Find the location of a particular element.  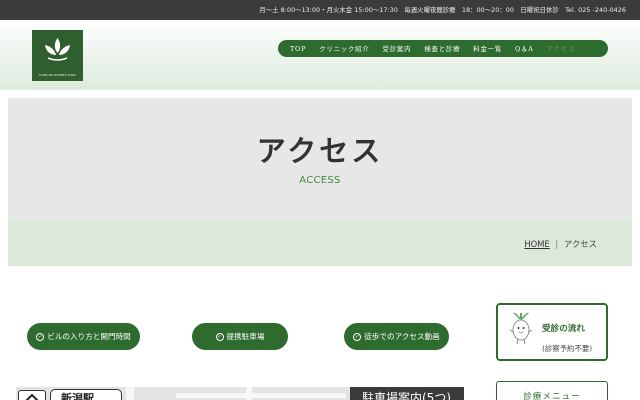

building-entry-label: ビルの入り方と開門時間 is located at coordinates (89, 336).